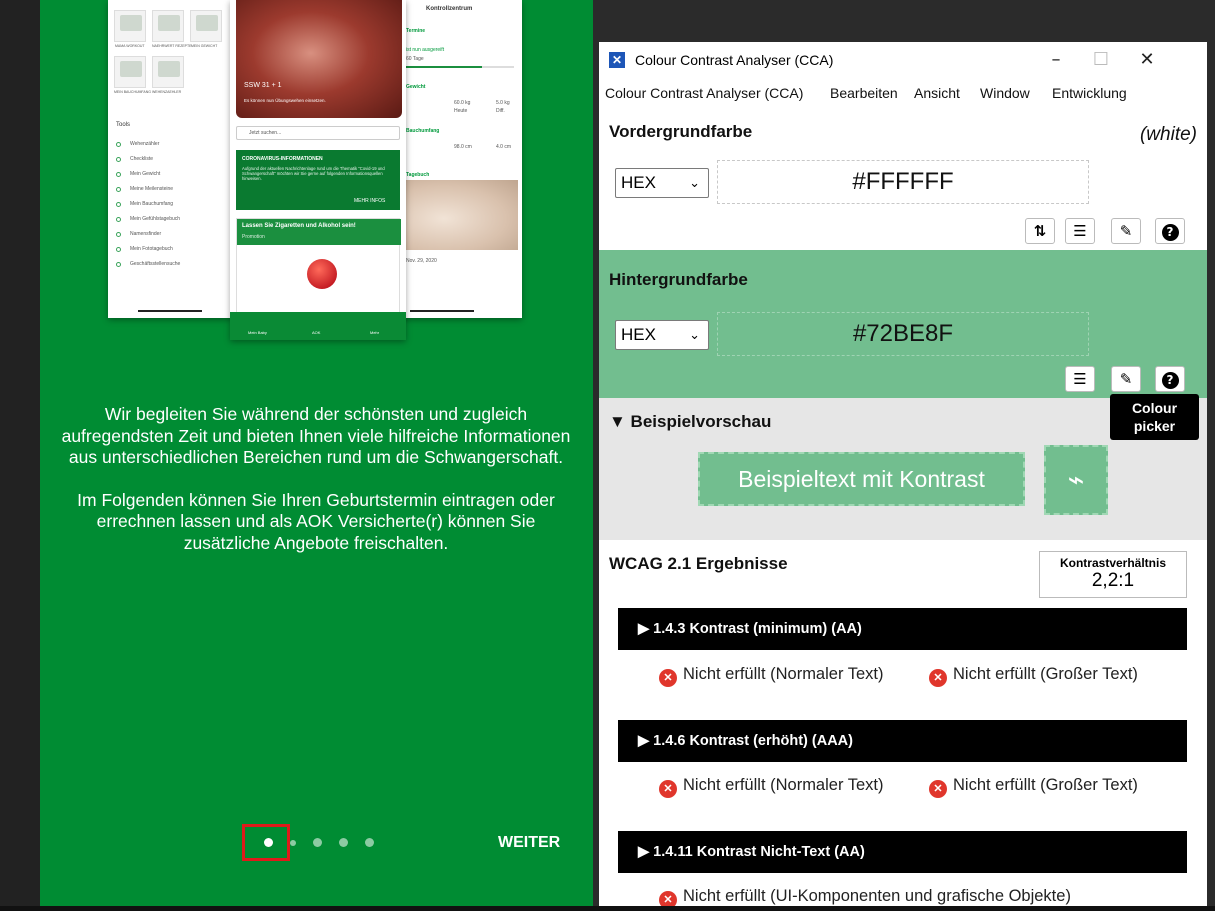 This screenshot has height=911, width=1215. I want to click on tile-label: MAMA WORKOUT, so click(130, 46).